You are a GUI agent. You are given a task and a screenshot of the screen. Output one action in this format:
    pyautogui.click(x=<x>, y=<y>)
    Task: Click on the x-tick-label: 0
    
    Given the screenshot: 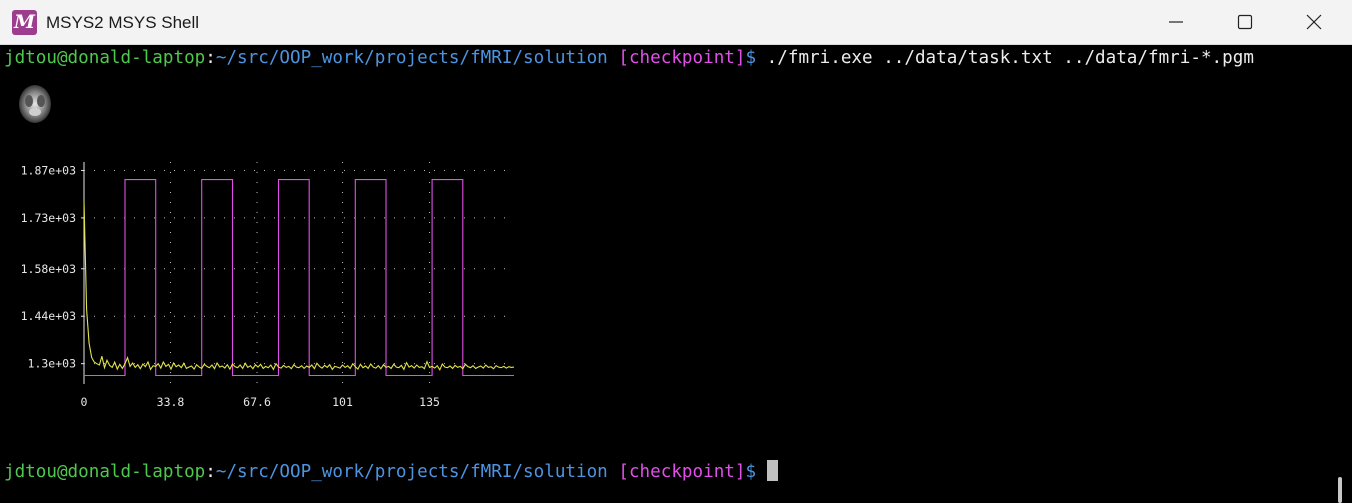 What is the action you would take?
    pyautogui.click(x=84, y=402)
    